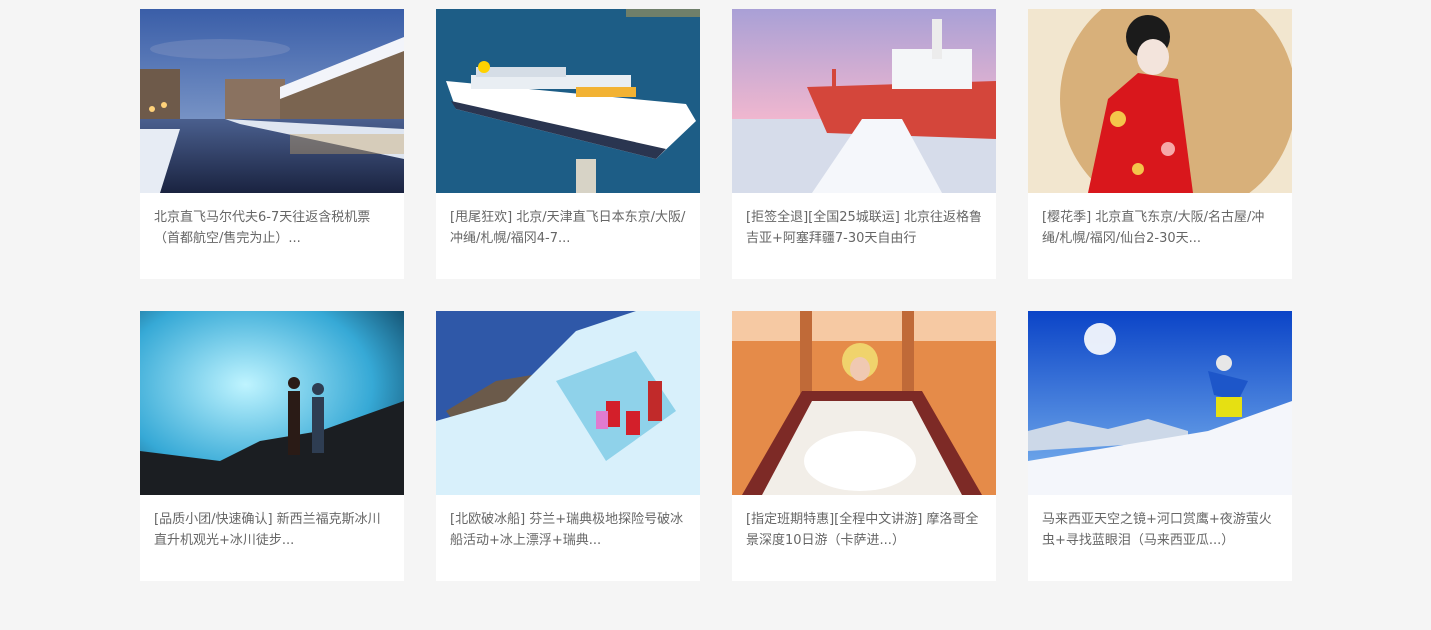 The height and width of the screenshot is (630, 1431). I want to click on desert-camp-woman-photo, so click(864, 403).